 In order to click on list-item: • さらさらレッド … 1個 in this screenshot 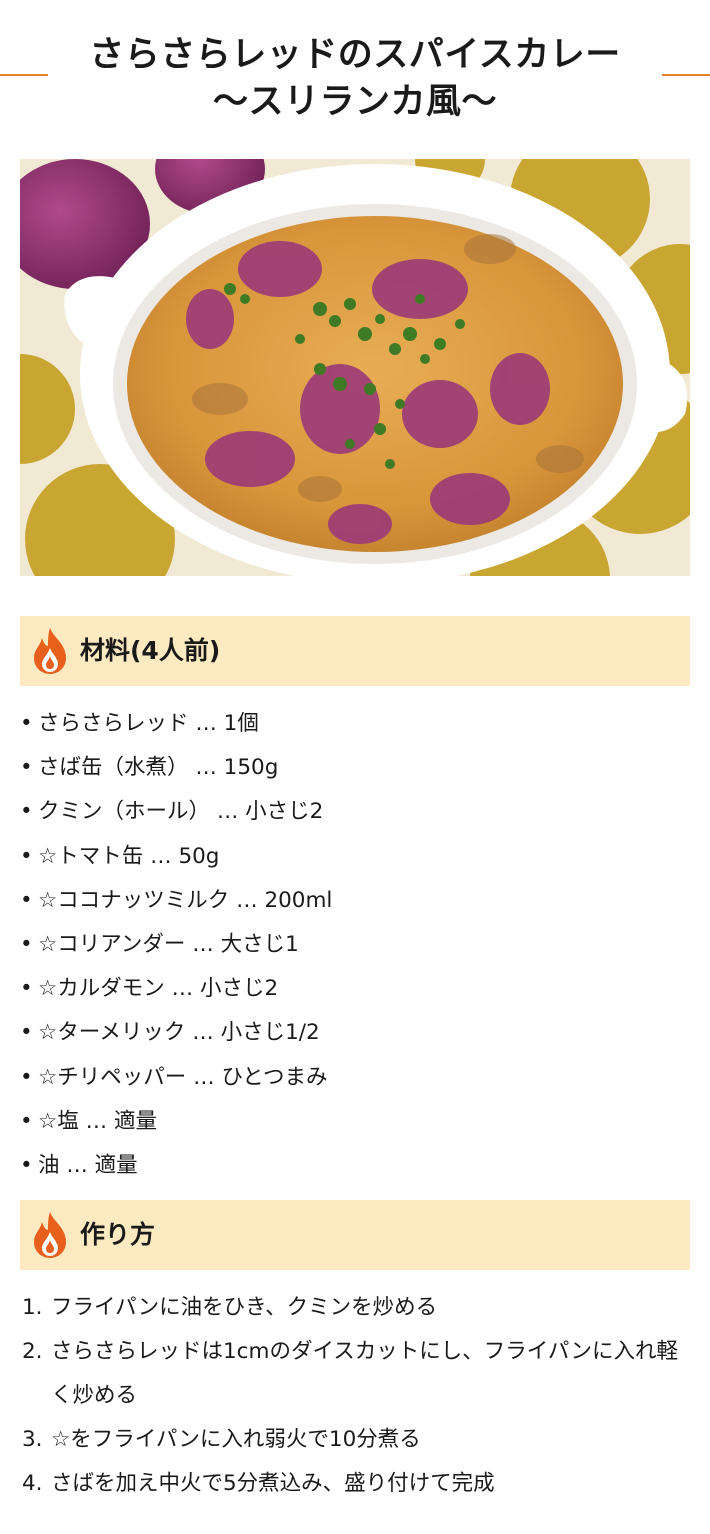, I will do `click(139, 723)`.